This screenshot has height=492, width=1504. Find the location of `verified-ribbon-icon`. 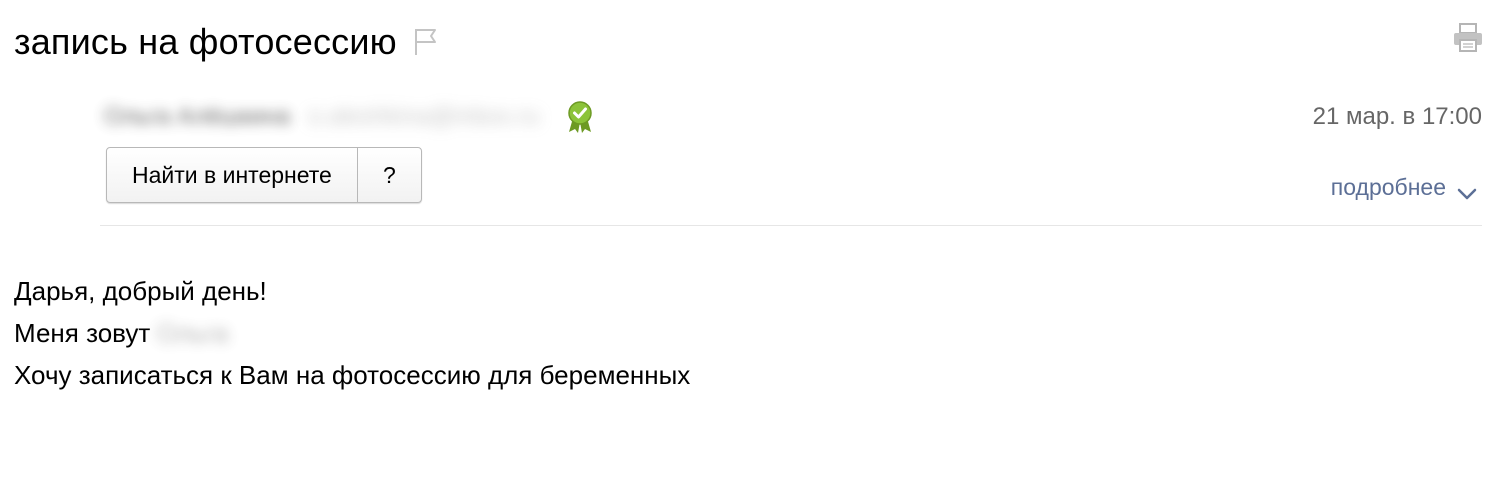

verified-ribbon-icon is located at coordinates (580, 117).